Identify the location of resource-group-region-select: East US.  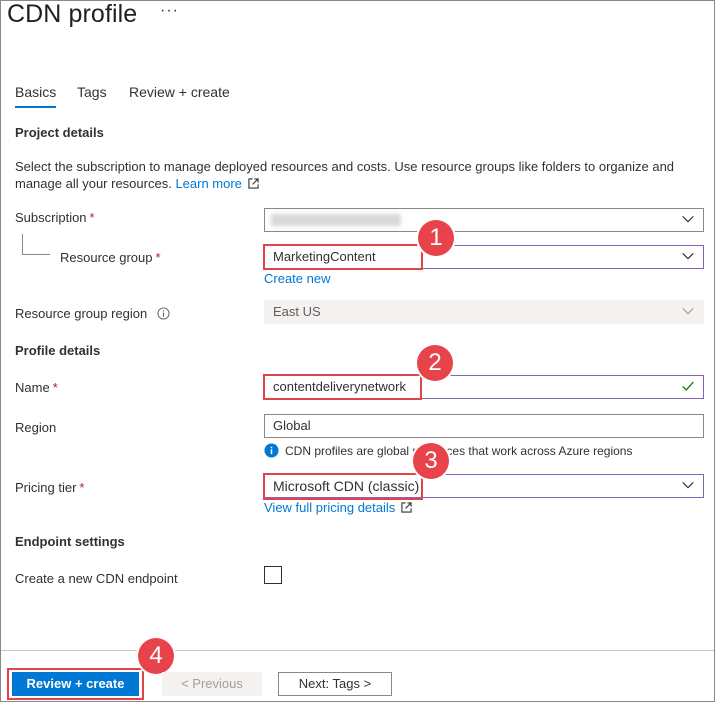
(484, 312).